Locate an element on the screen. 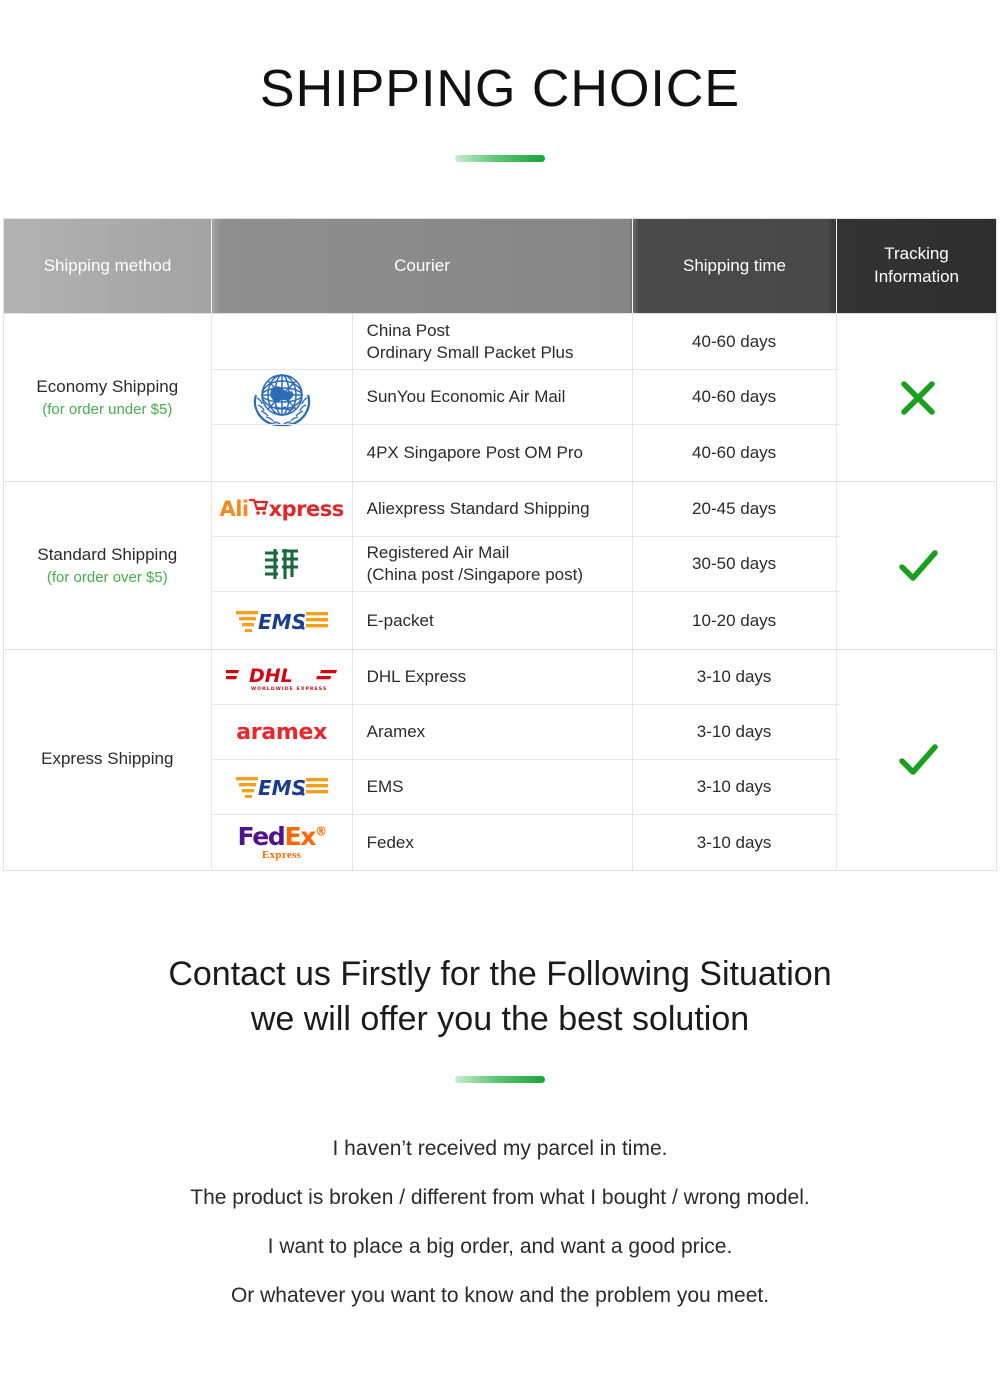 The width and height of the screenshot is (1000, 1399). method-name: Express Shipping is located at coordinates (107, 758).